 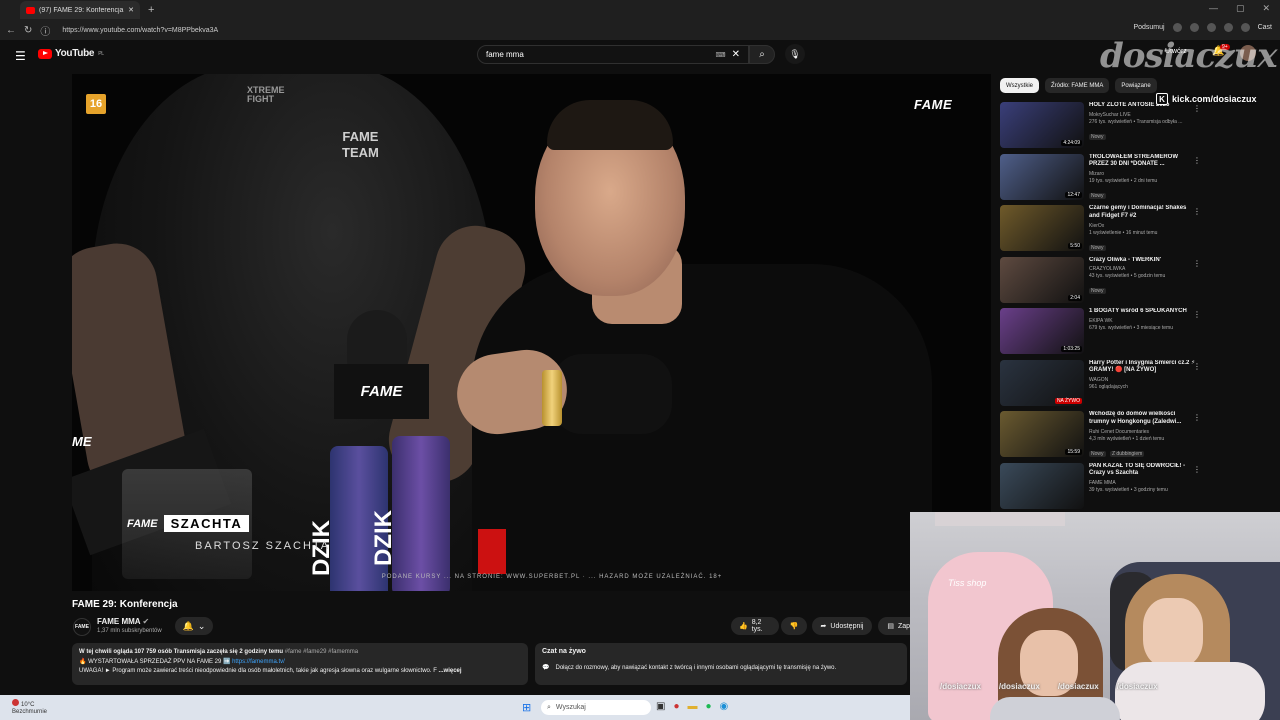 I want to click on chip-all: Wszystkie, so click(x=1019, y=85).